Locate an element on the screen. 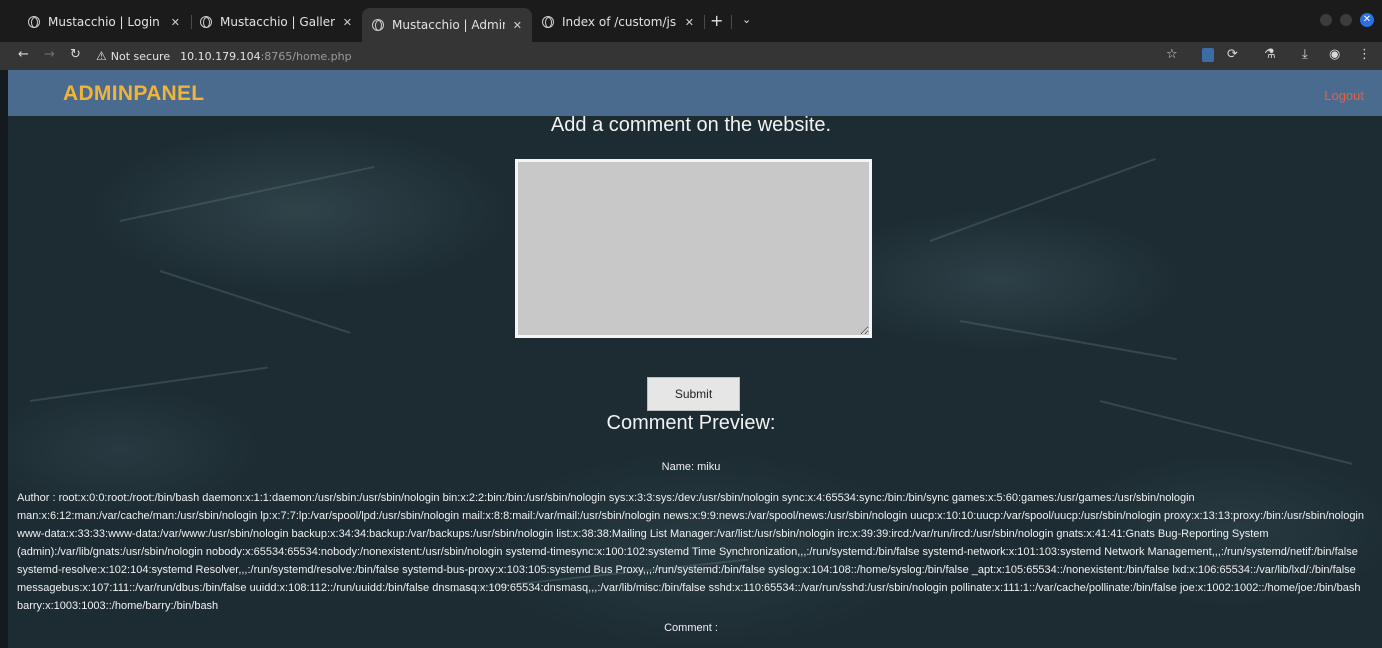 The image size is (1382, 648). page-edge is located at coordinates (4, 359).